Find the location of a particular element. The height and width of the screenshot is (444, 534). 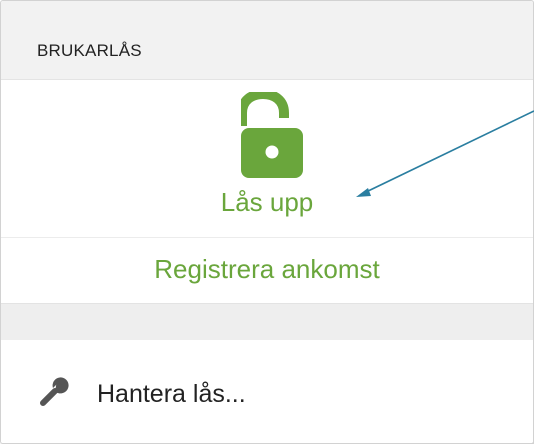

register-arrival-label: Registrera ankomst is located at coordinates (267, 269).